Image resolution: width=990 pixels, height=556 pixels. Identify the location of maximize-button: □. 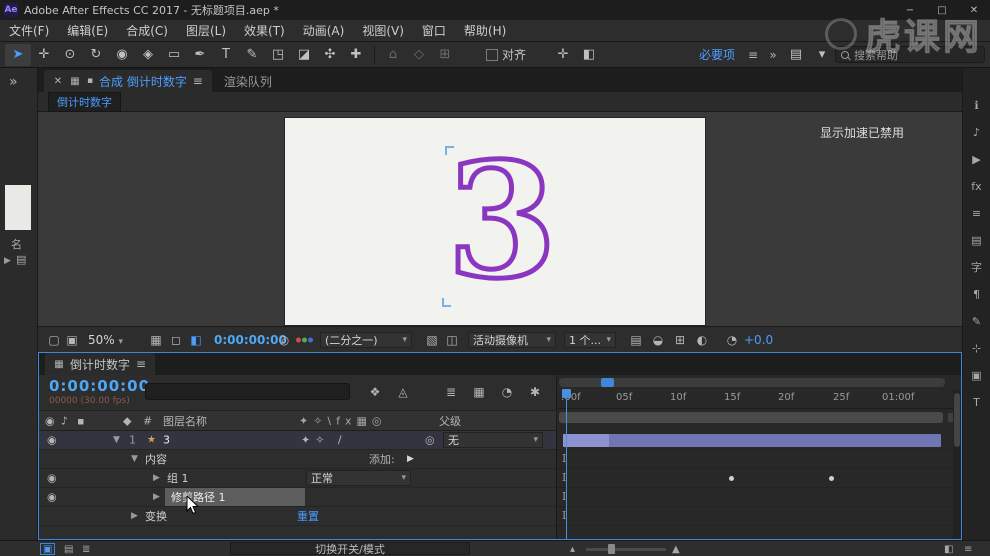
(942, 10).